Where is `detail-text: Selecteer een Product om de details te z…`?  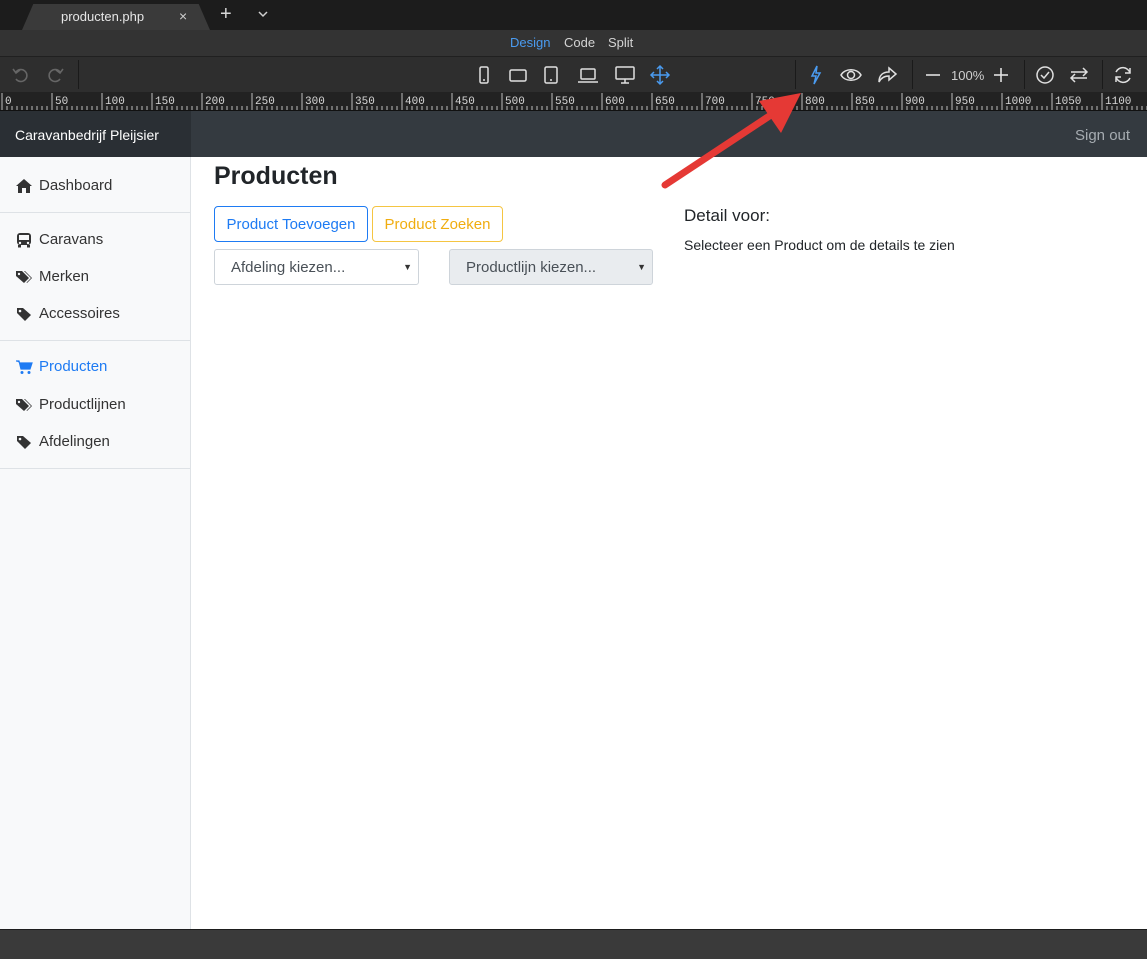 detail-text: Selecteer een Product om de details te z… is located at coordinates (819, 245).